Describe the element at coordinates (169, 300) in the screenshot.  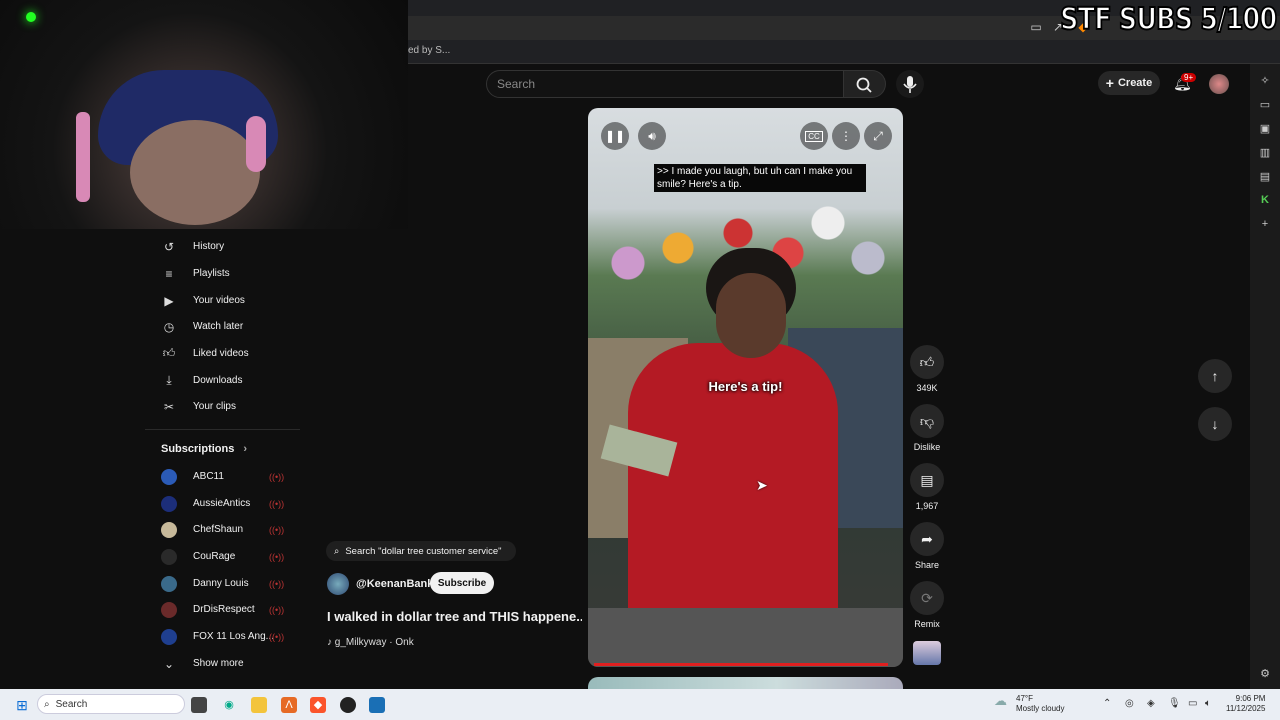
I see `your-videos-icon: ▶` at that location.